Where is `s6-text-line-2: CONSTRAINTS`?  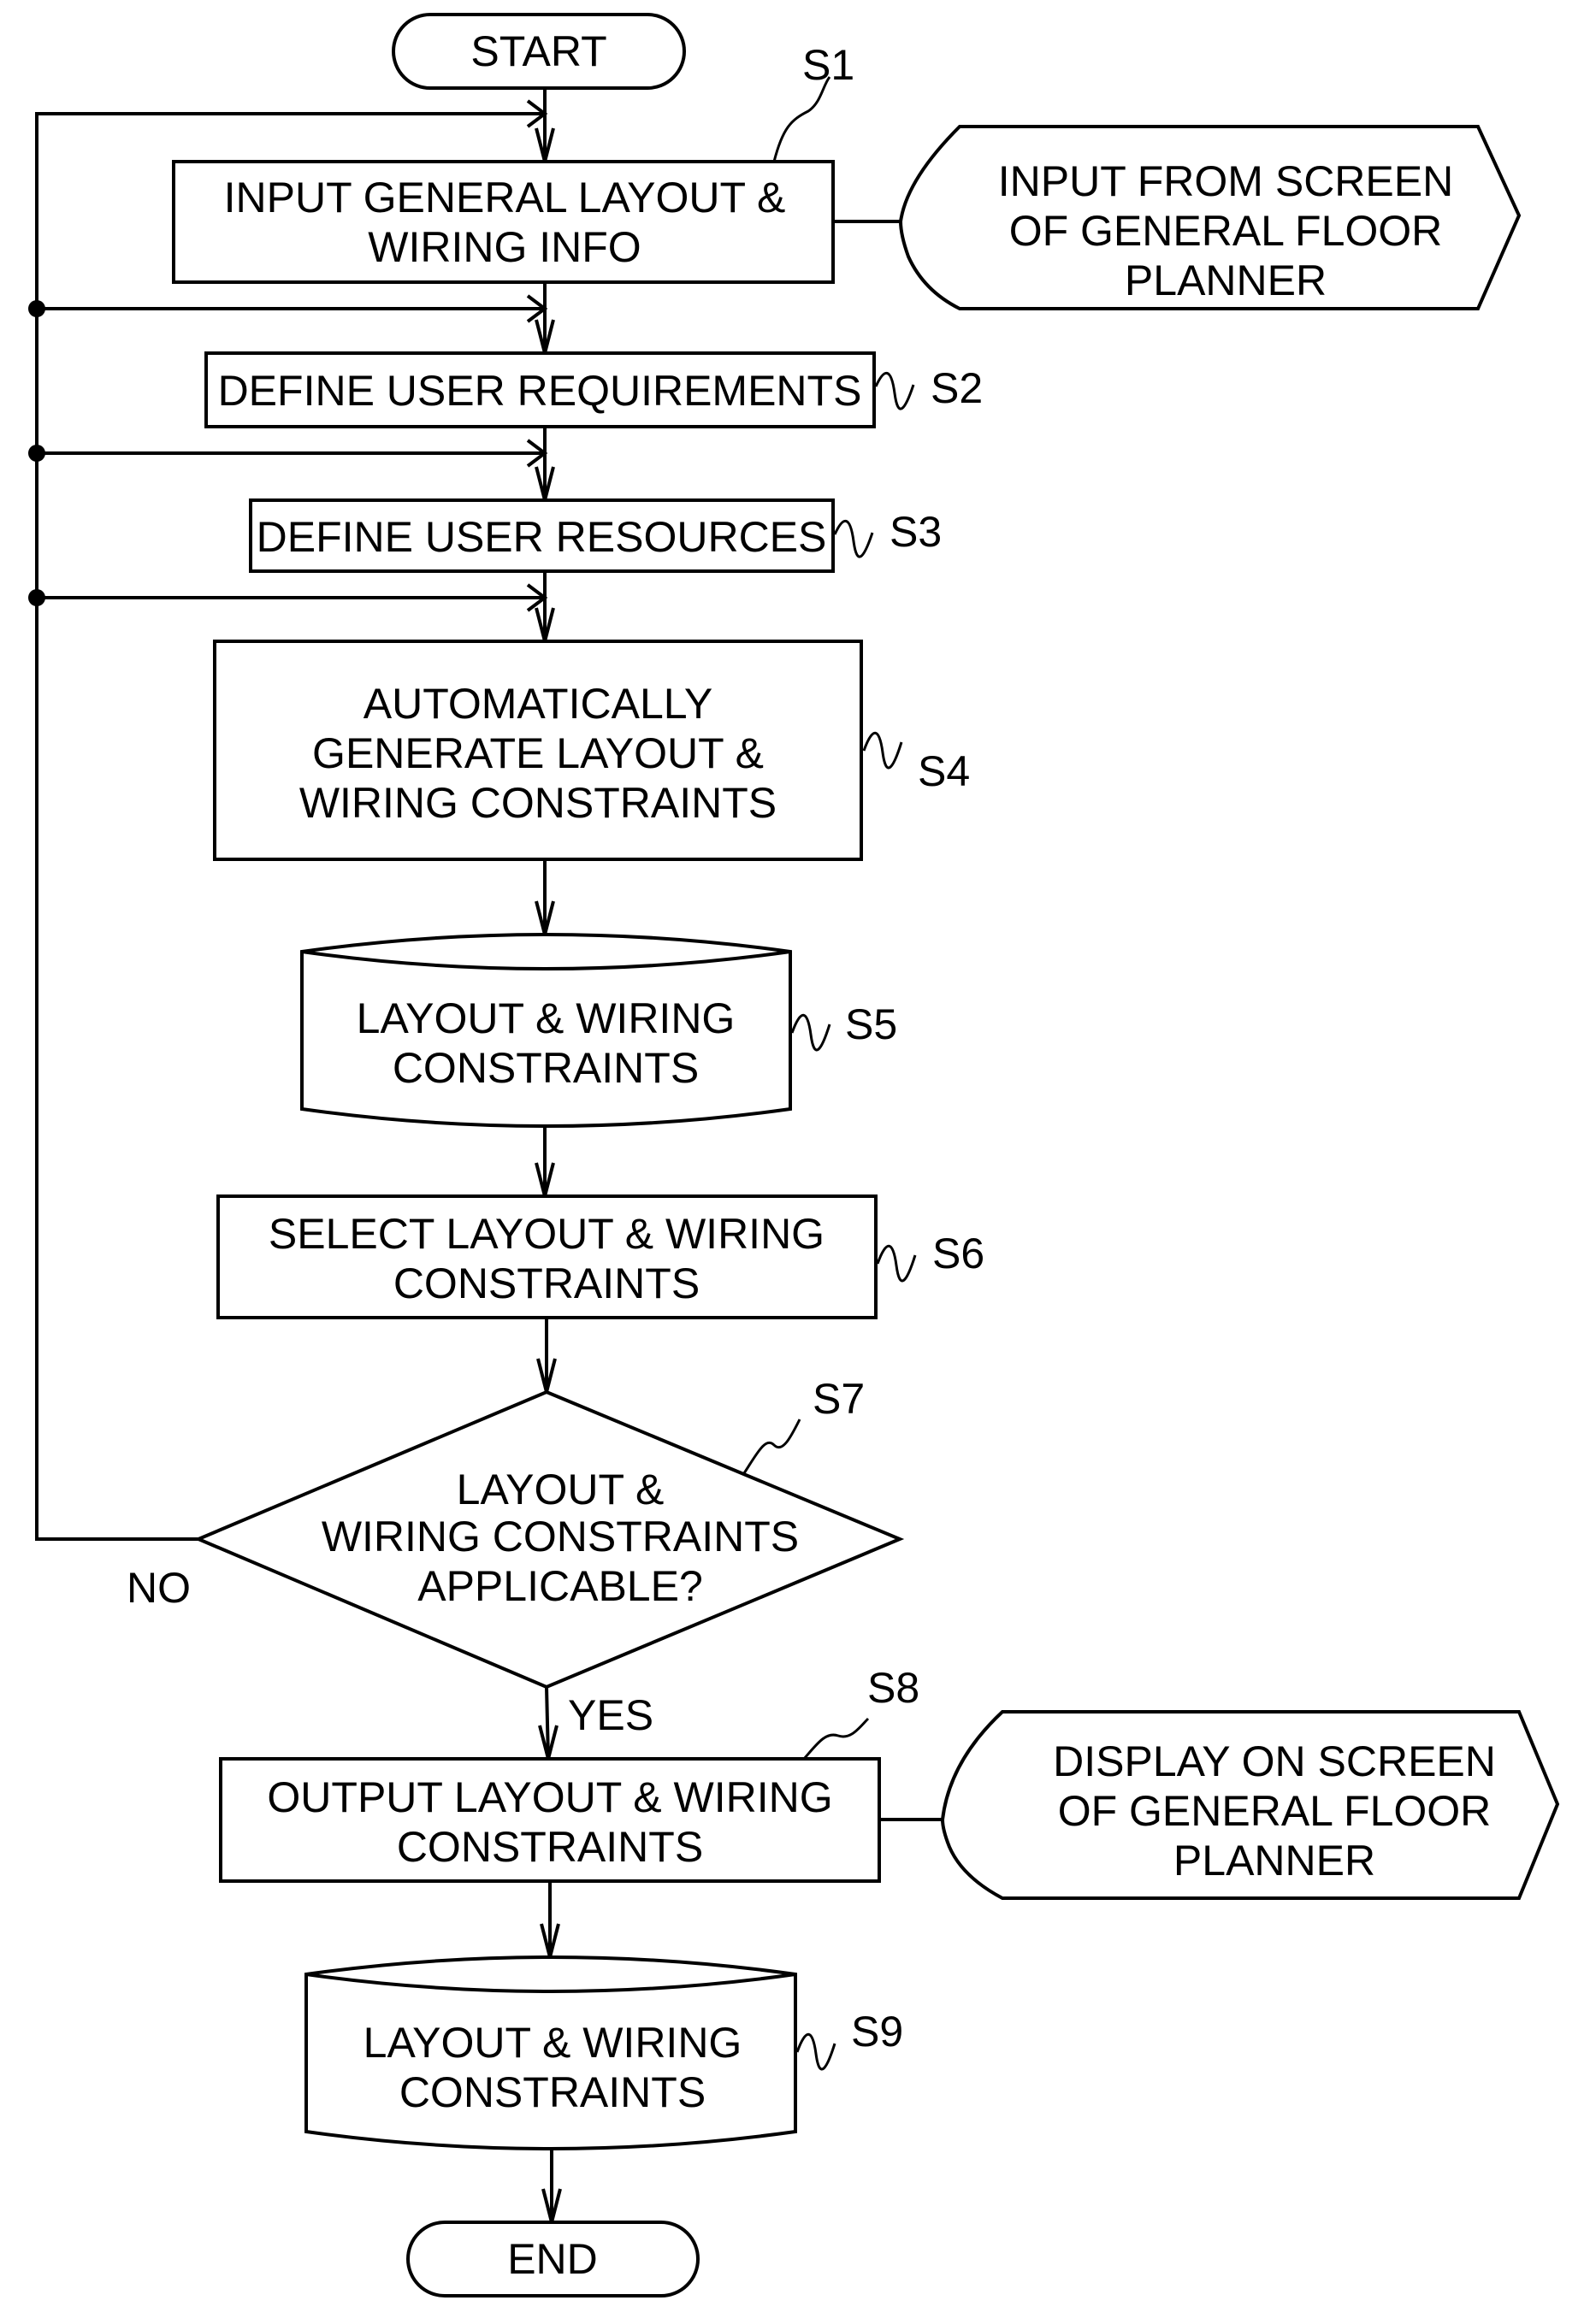 s6-text-line-2: CONSTRAINTS is located at coordinates (546, 1283).